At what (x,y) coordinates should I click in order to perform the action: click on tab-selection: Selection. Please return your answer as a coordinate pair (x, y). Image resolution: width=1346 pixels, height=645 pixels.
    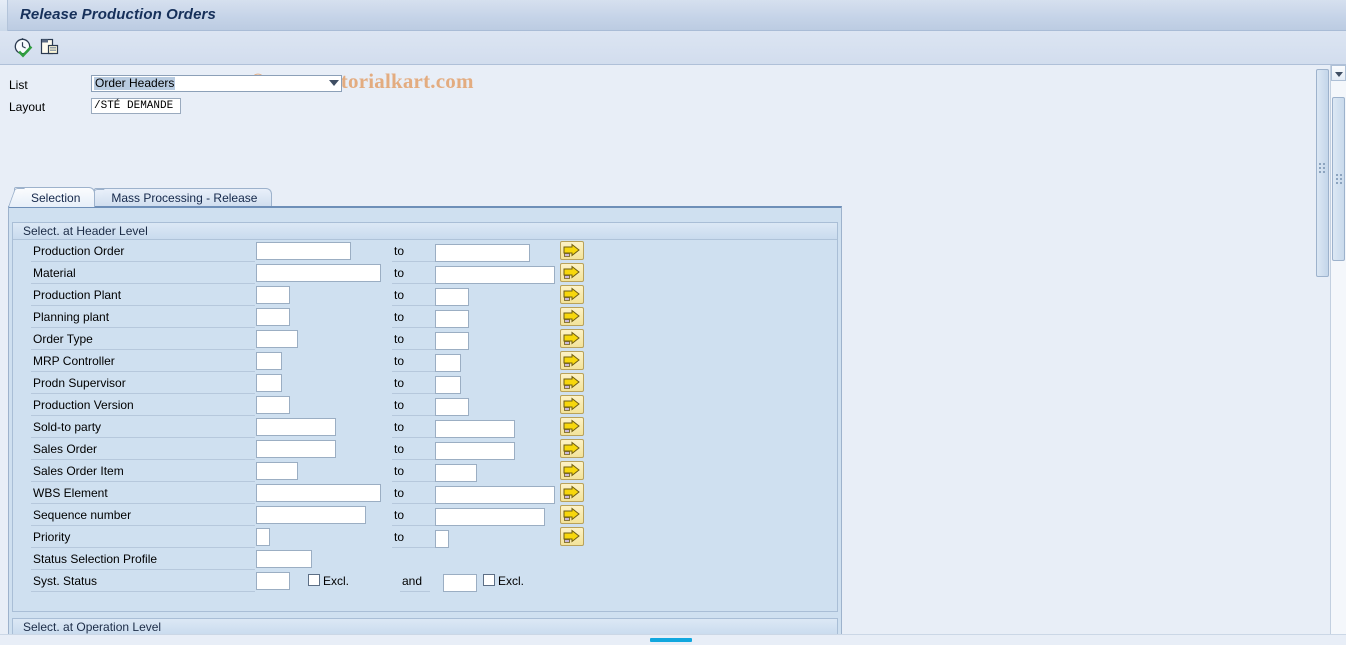
    Looking at the image, I should click on (55, 197).